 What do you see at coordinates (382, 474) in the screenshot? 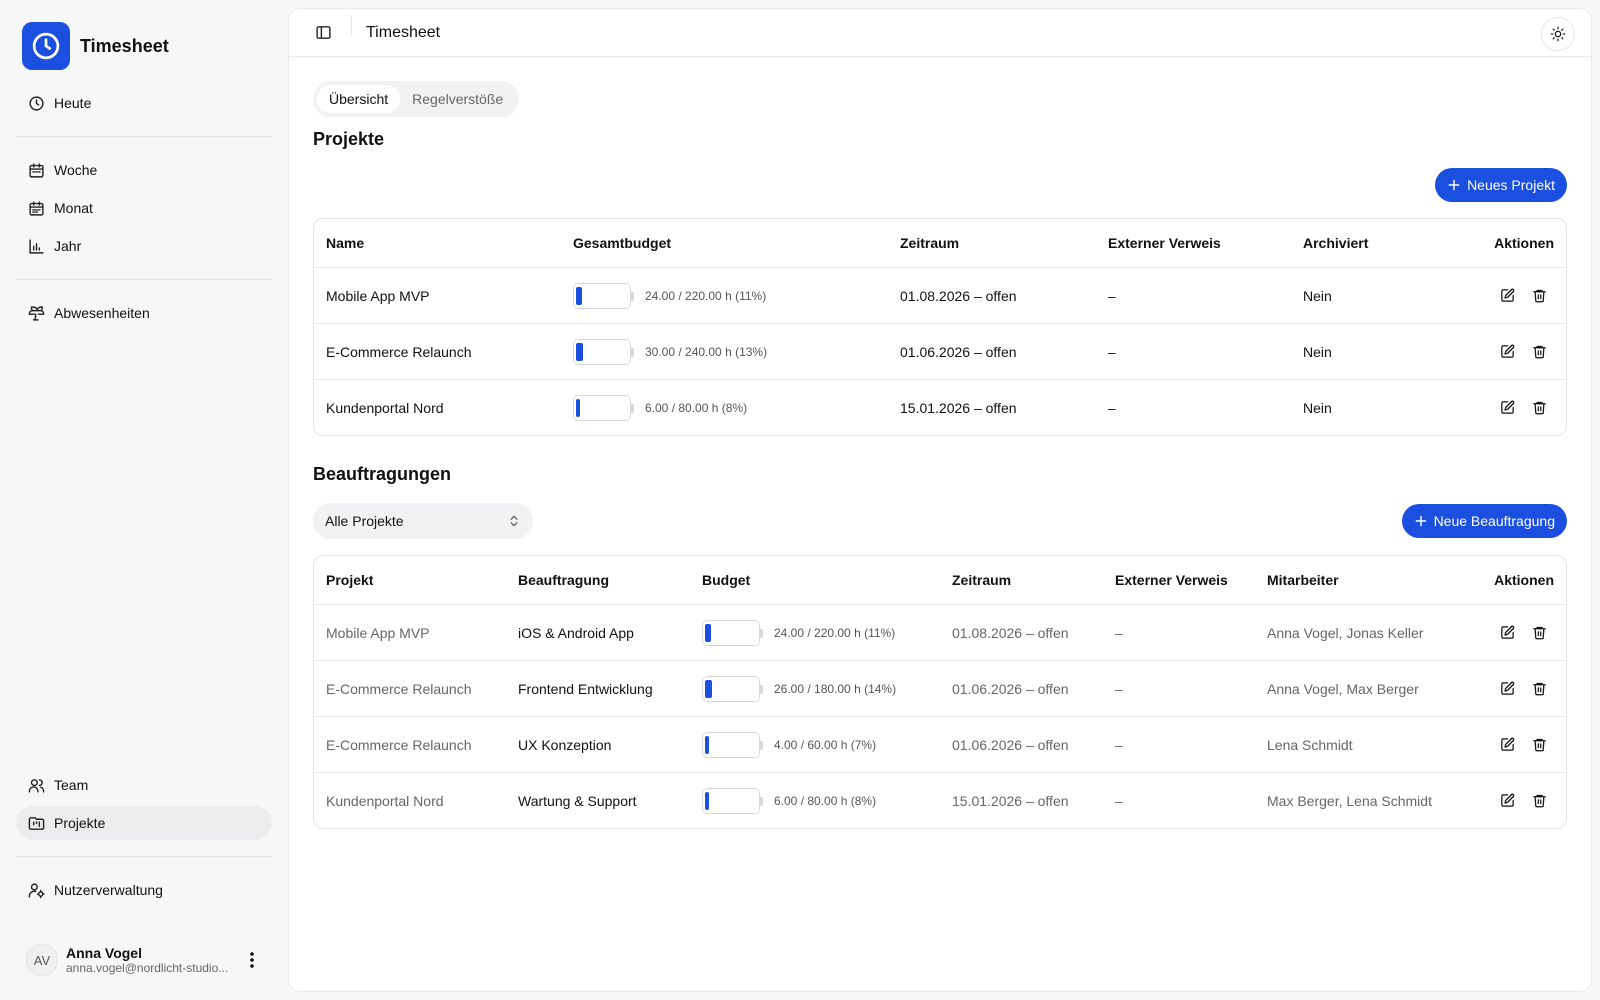
I see `assignments-heading: Beauftragungen` at bounding box center [382, 474].